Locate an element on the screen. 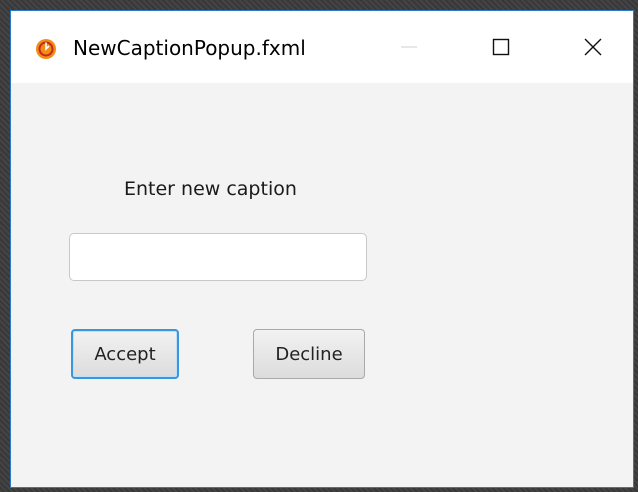 This screenshot has width=638, height=492. caption-input is located at coordinates (218, 257).